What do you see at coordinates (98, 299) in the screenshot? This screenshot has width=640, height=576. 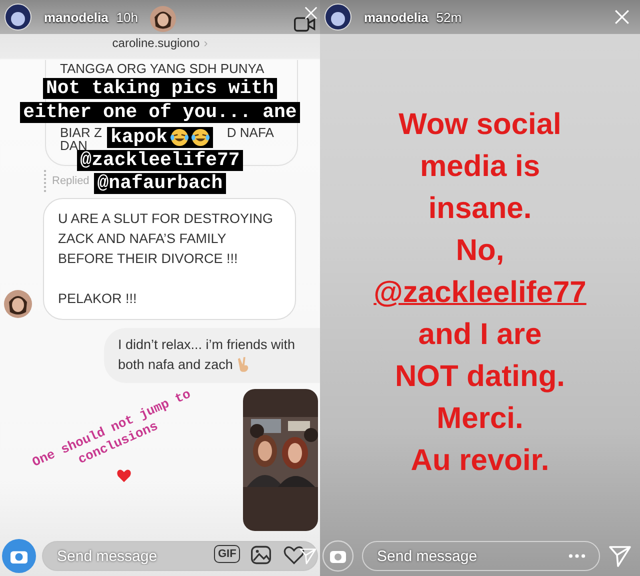 I see `message-text: PELAKOR !!!` at bounding box center [98, 299].